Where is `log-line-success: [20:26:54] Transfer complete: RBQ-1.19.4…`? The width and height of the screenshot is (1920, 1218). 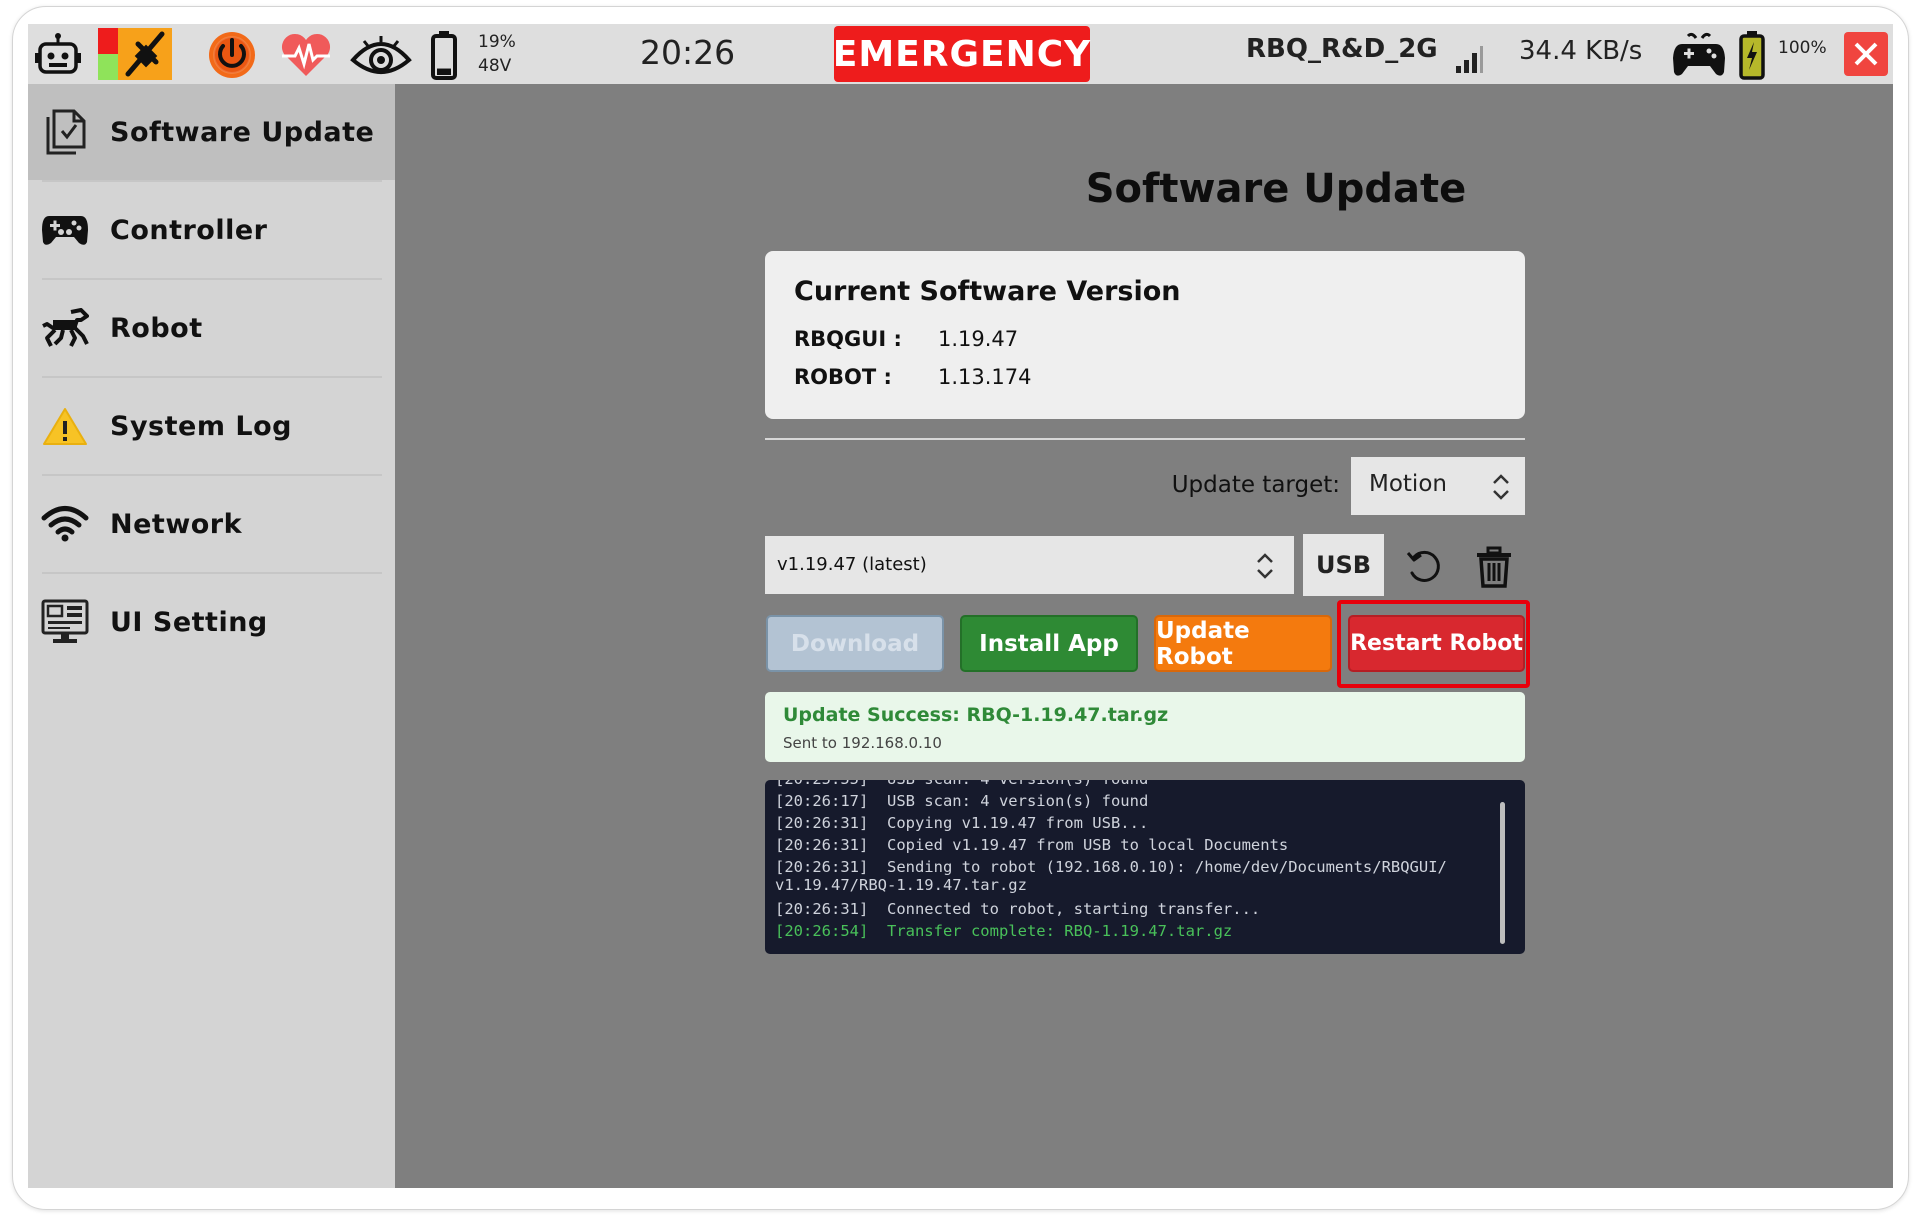
log-line-success: [20:26:54] Transfer complete: RBQ-1.19.4… is located at coordinates (1004, 931).